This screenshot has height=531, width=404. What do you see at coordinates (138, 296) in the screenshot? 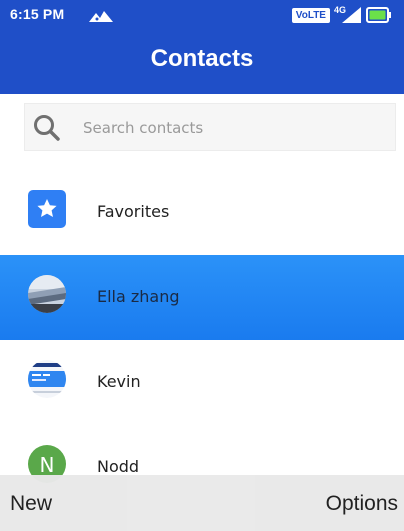
I see `list-item-label: Ella zhang` at bounding box center [138, 296].